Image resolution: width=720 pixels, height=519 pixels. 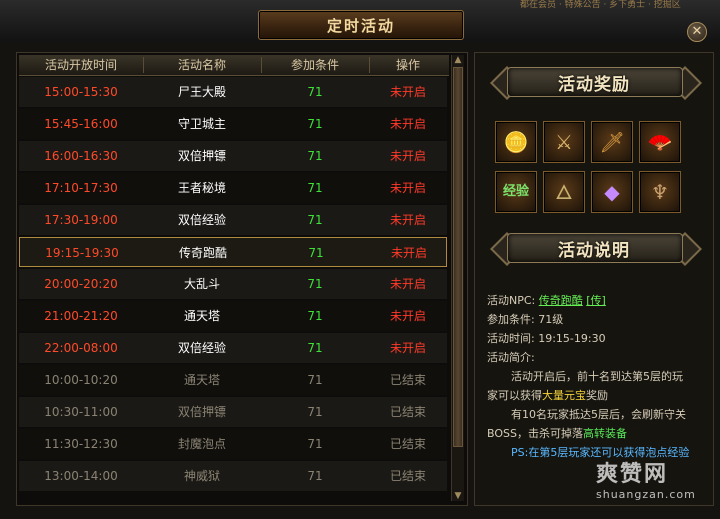 I want to click on table-row: 16:00-16:30 双倍押镖 71 未开启, so click(x=233, y=156).